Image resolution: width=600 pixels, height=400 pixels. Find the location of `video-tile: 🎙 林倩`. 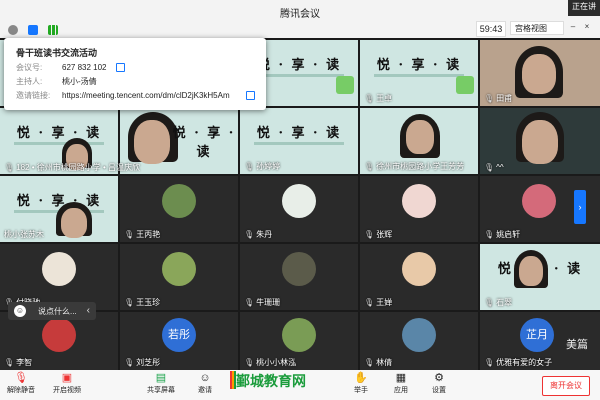

video-tile: 🎙 林倩 is located at coordinates (419, 341).